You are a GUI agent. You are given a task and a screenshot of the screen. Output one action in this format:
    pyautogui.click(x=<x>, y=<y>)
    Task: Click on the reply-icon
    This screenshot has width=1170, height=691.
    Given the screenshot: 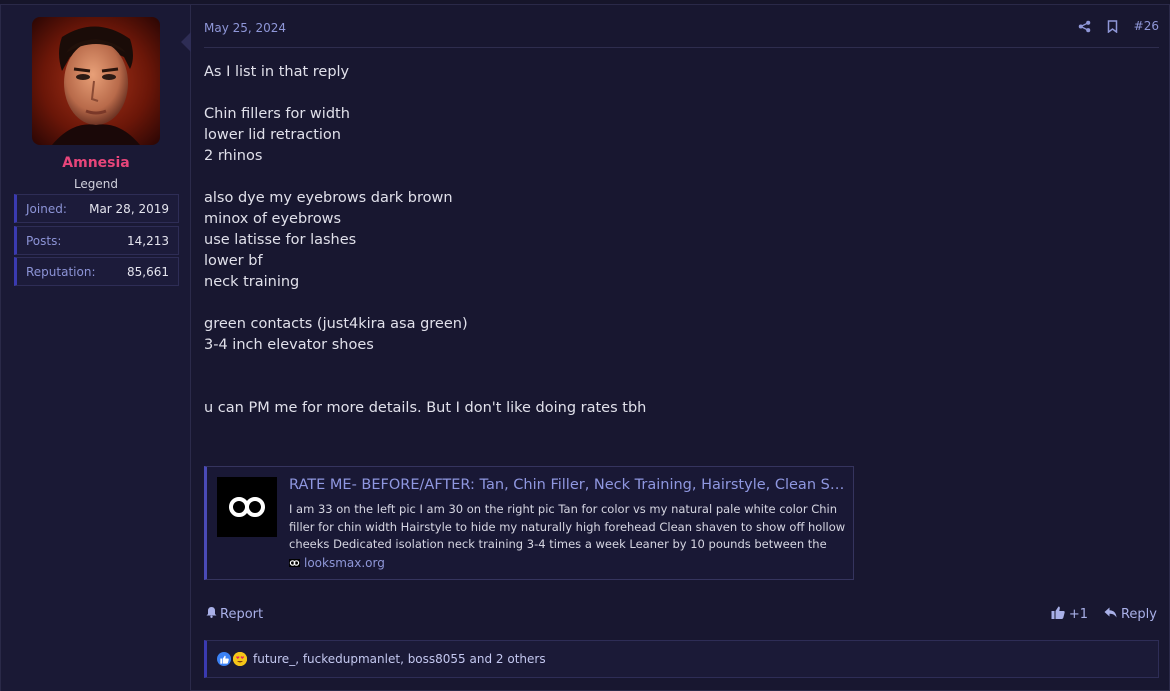 What is the action you would take?
    pyautogui.click(x=1110, y=614)
    